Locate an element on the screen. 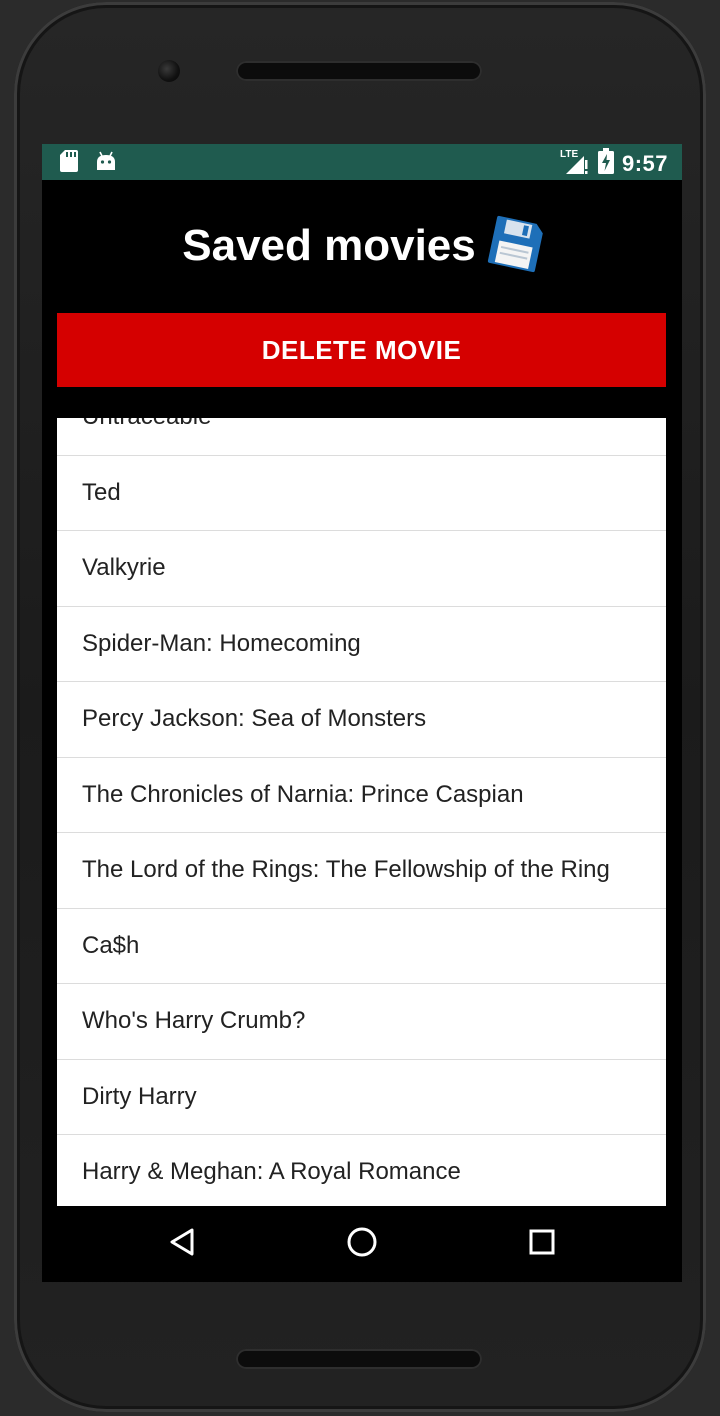 The height and width of the screenshot is (1416, 720). home-button is located at coordinates (362, 1244).